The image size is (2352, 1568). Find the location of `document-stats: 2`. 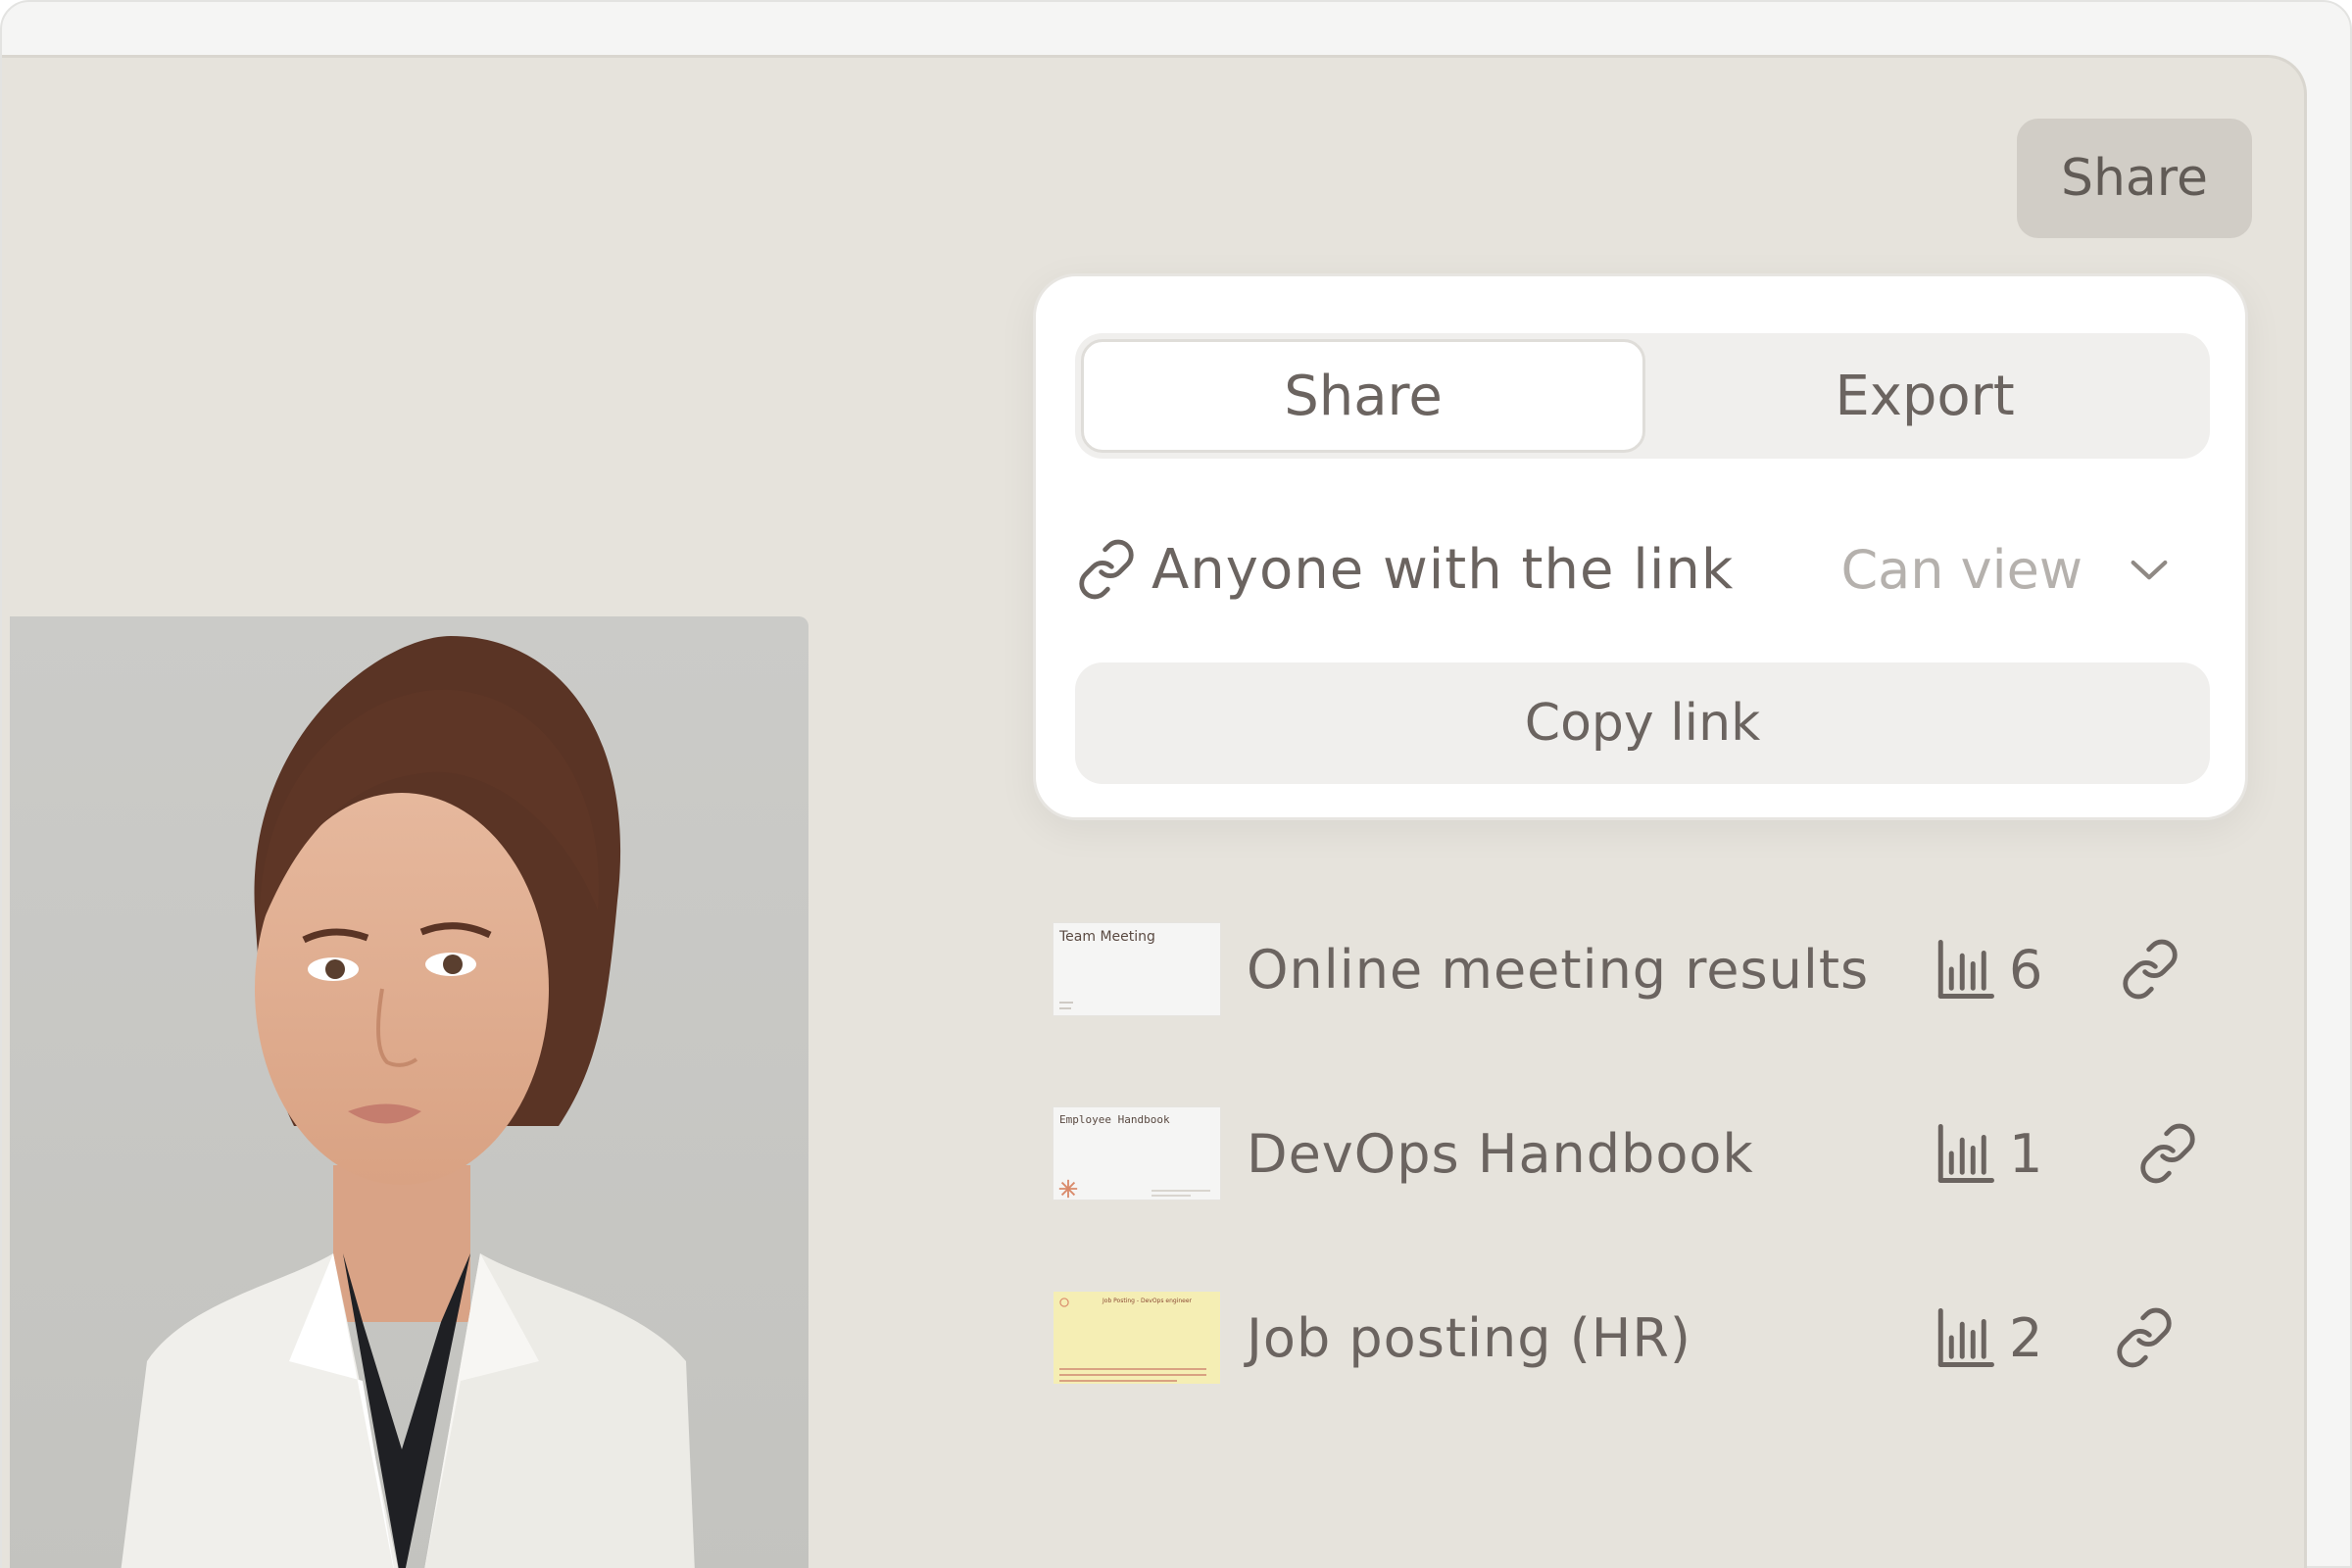

document-stats: 2 is located at coordinates (1987, 1337).